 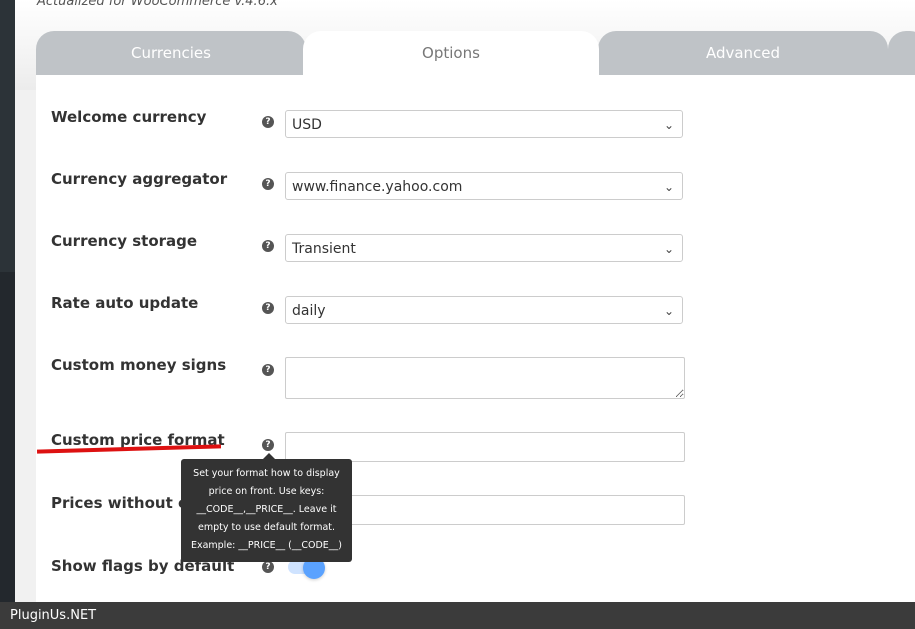 I want to click on admin-sidebar, so click(x=7, y=136).